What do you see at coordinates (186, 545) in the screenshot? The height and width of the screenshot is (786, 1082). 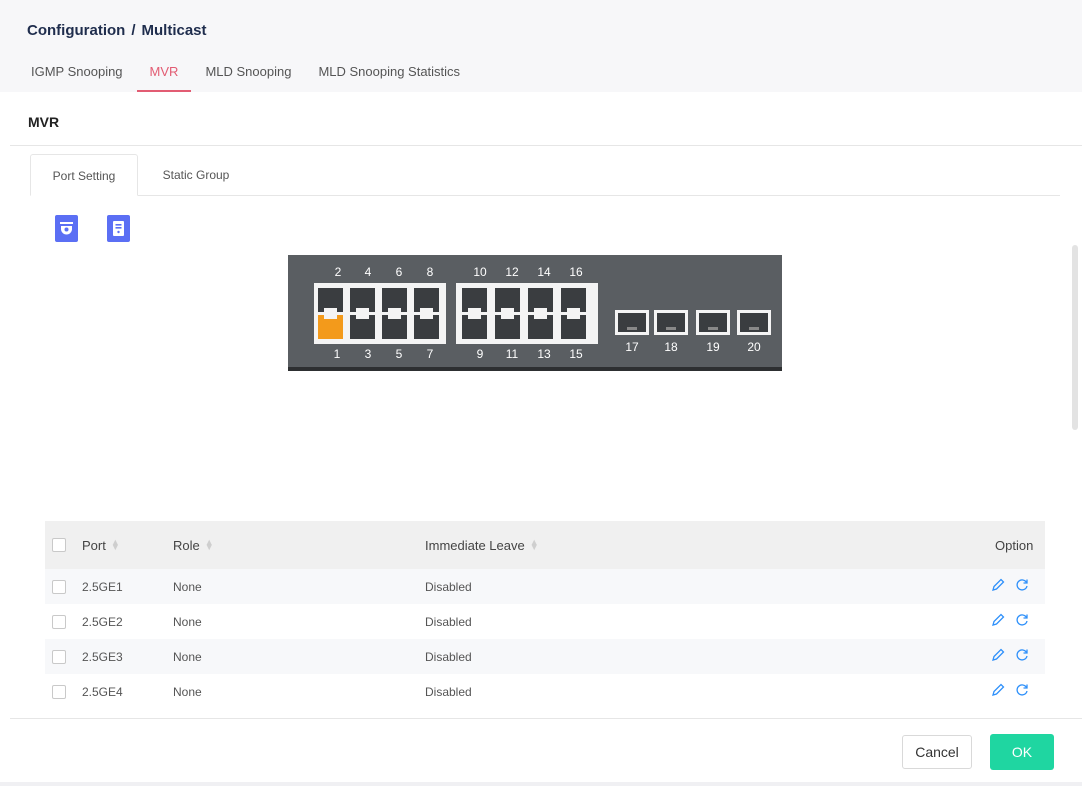 I see `column-header-label: Role` at bounding box center [186, 545].